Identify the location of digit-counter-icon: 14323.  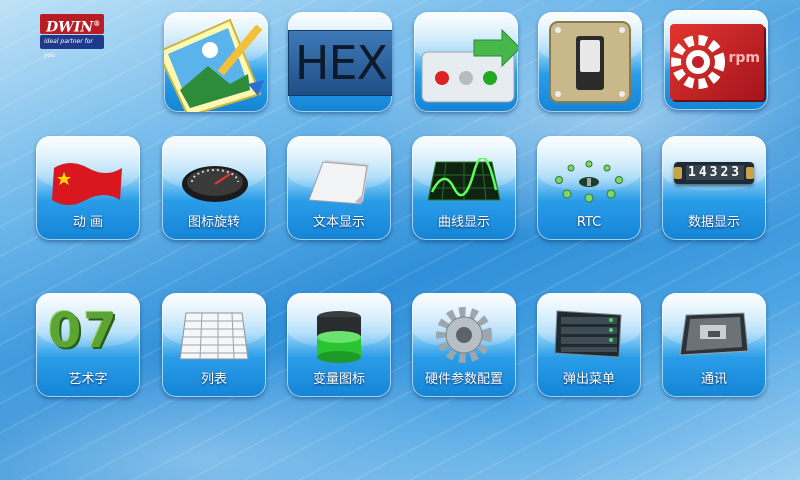
(714, 173).